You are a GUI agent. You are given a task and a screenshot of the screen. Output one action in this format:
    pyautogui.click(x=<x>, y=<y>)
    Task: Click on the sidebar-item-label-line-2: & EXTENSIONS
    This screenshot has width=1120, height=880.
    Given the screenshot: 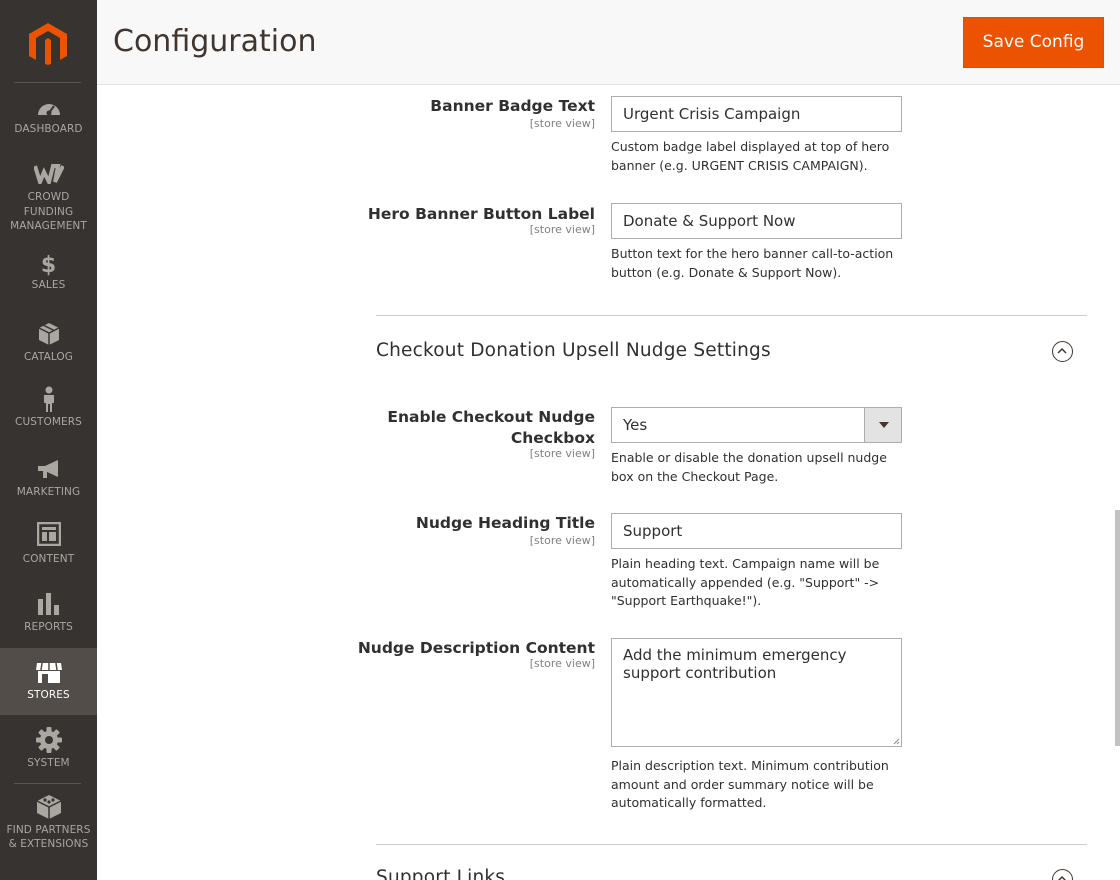 What is the action you would take?
    pyautogui.click(x=48, y=844)
    